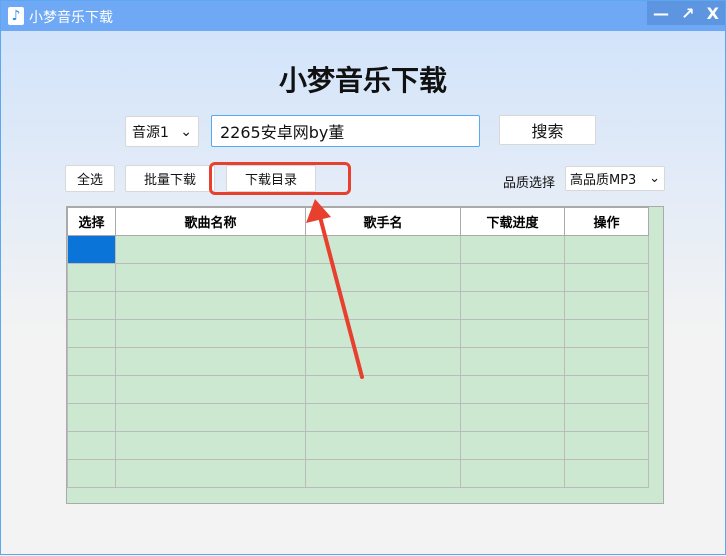  What do you see at coordinates (335, 289) in the screenshot?
I see `annotation-arrow` at bounding box center [335, 289].